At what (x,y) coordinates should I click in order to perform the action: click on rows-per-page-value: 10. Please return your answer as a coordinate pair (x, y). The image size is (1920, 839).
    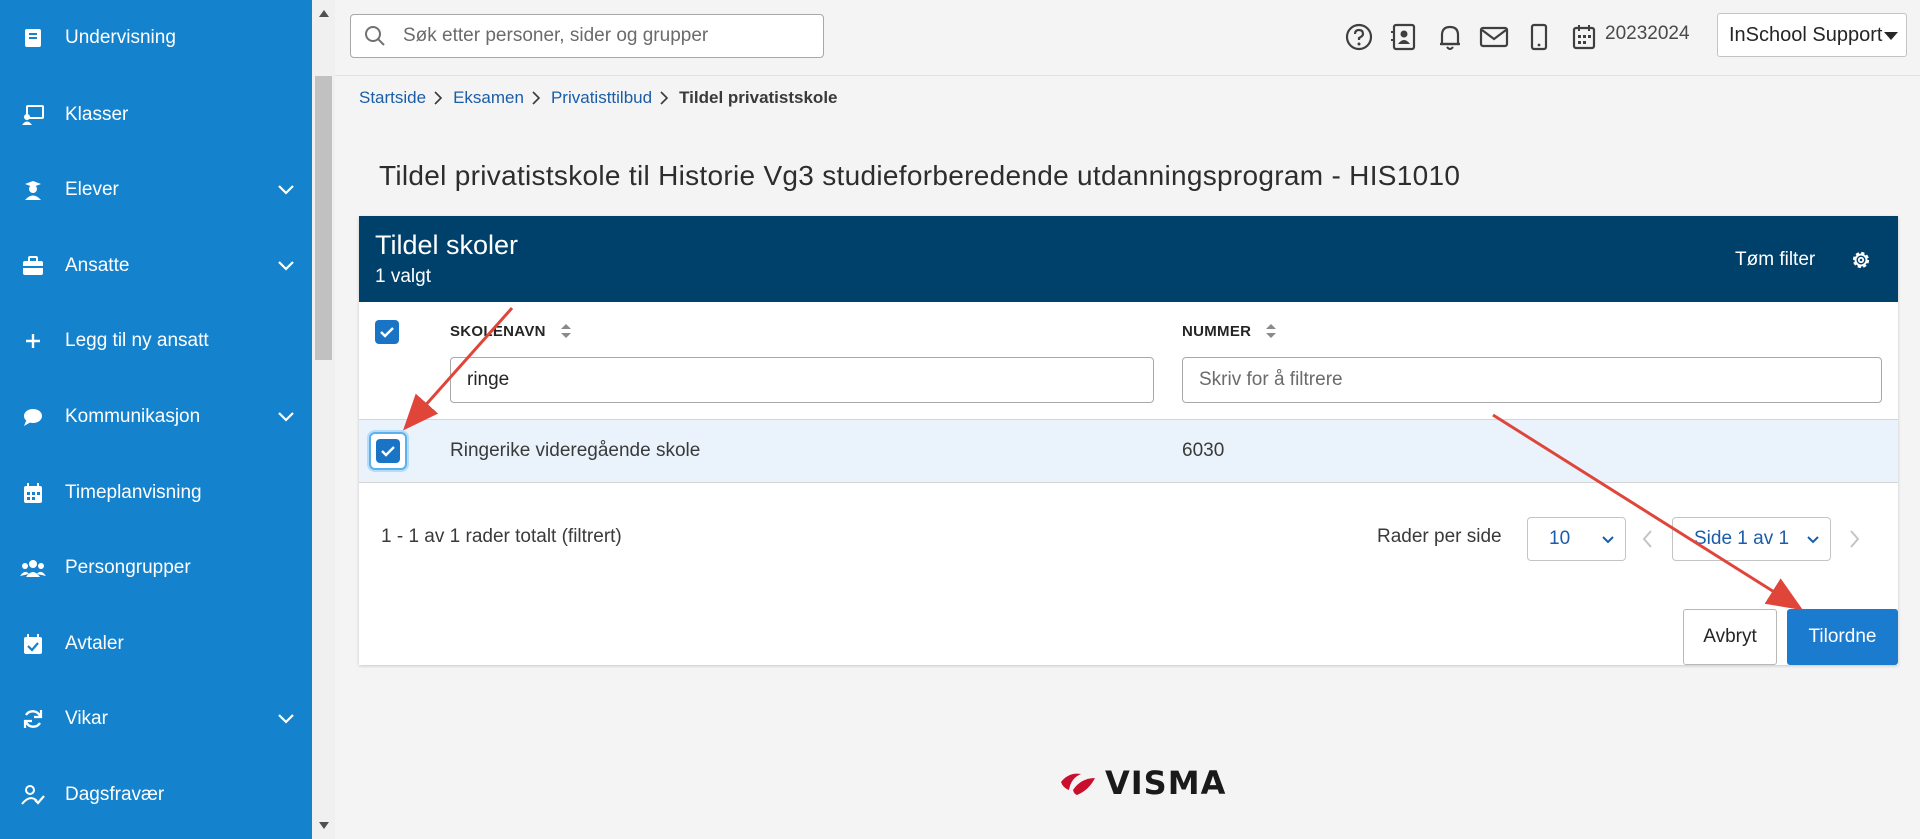
    Looking at the image, I should click on (1560, 538).